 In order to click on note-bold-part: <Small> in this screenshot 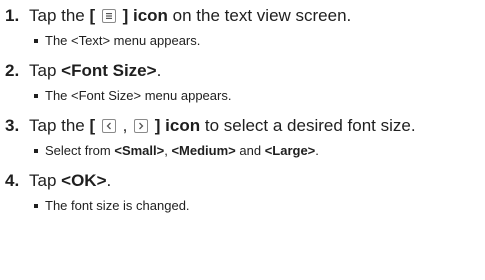, I will do `click(139, 150)`.